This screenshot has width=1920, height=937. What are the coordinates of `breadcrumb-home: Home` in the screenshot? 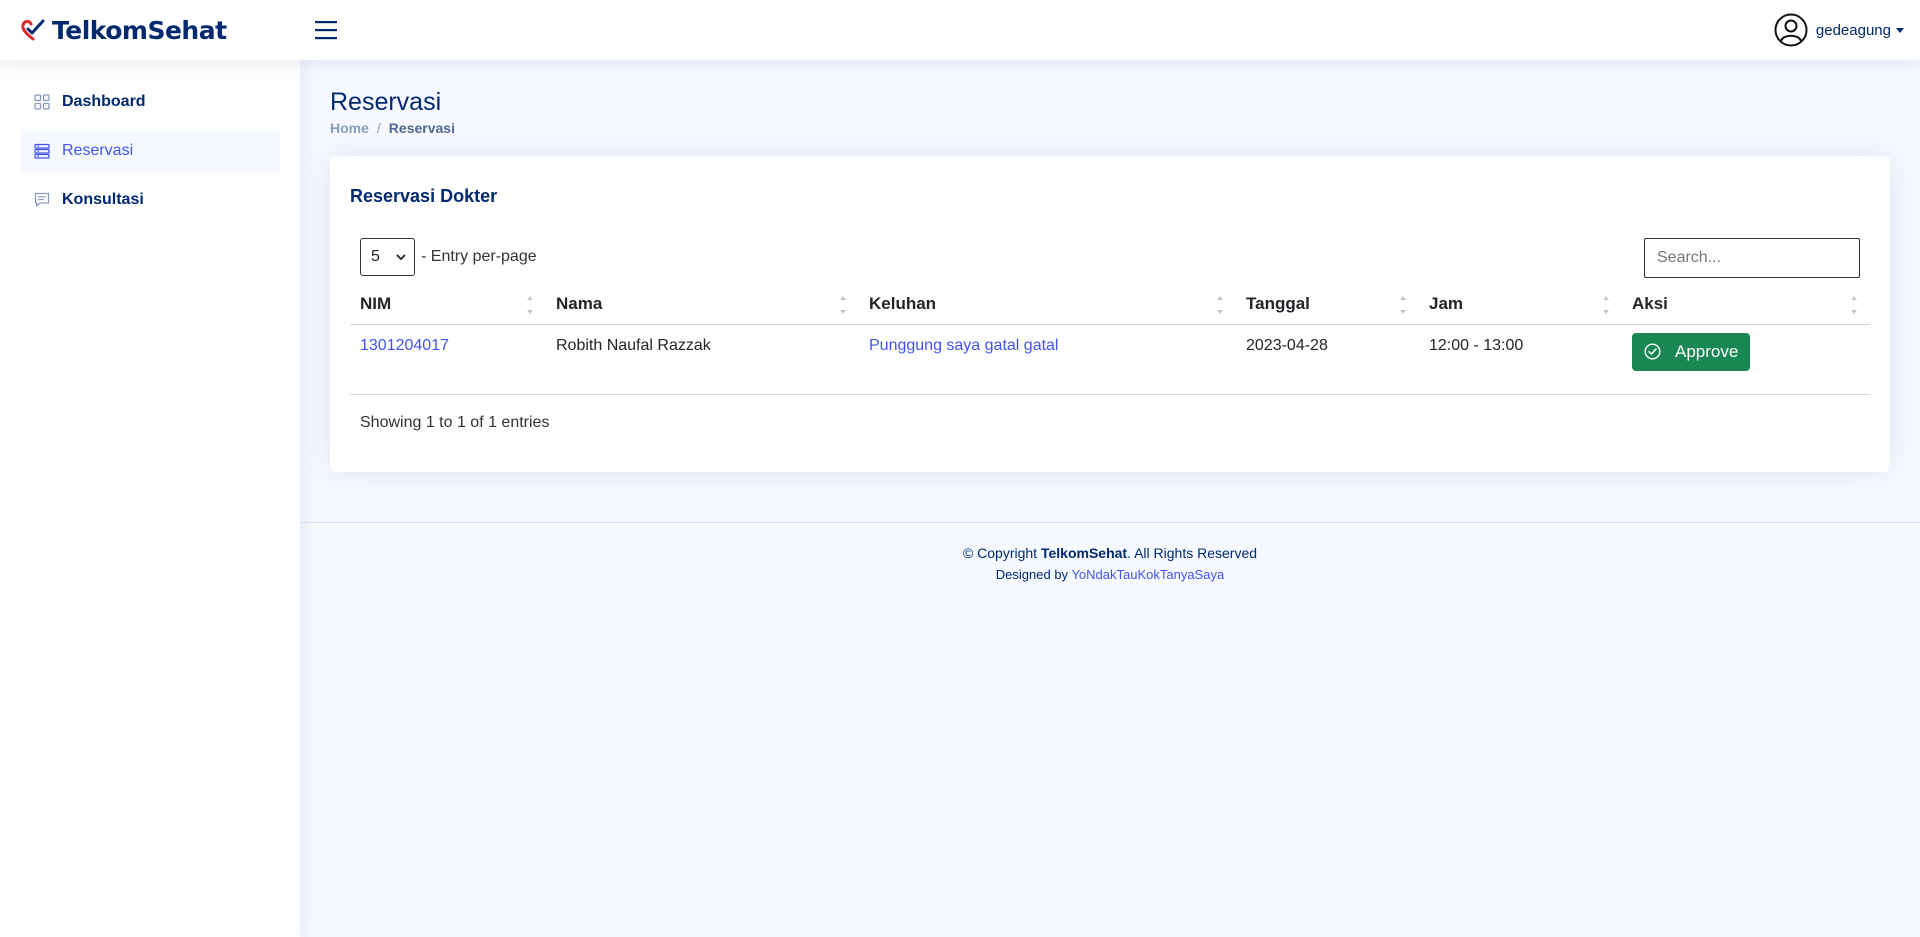 It's located at (349, 128).